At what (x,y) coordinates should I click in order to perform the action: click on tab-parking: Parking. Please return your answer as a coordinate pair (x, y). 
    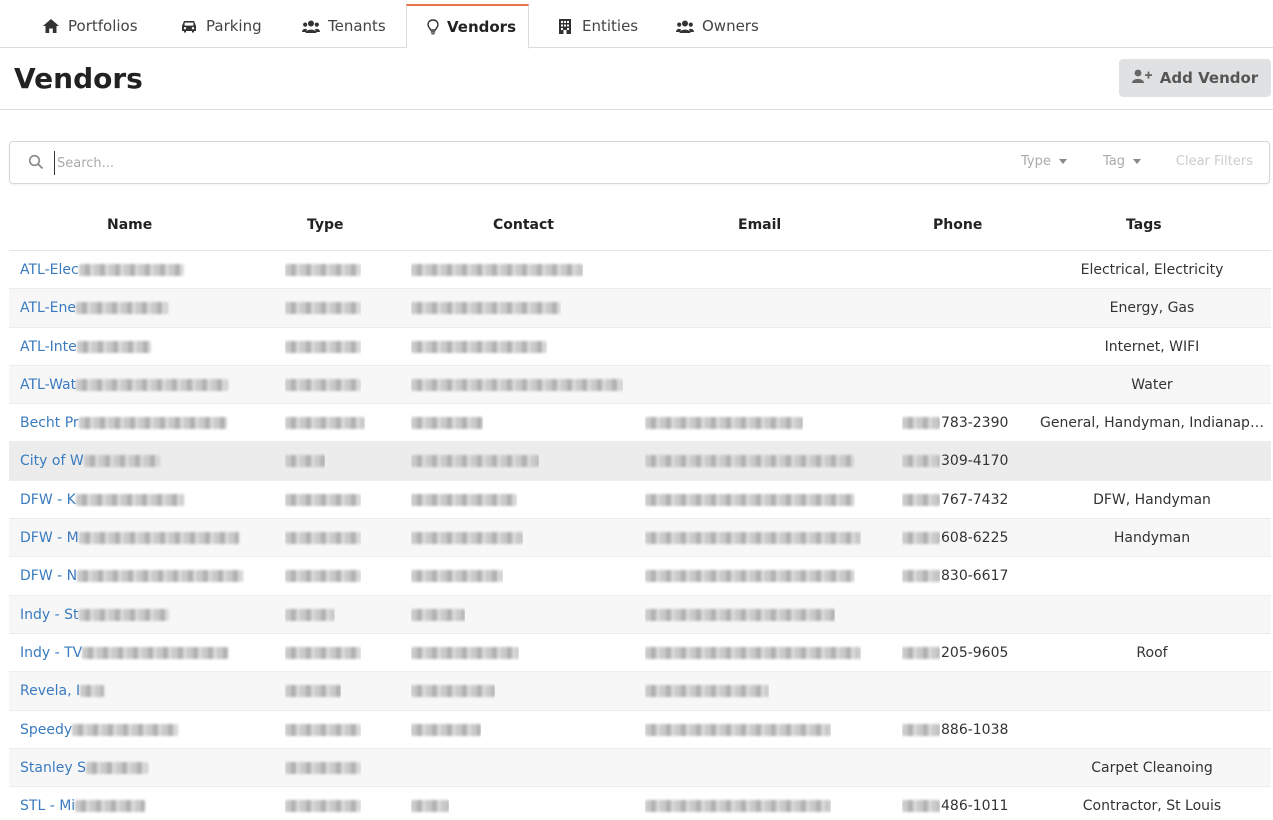
    Looking at the image, I should click on (221, 26).